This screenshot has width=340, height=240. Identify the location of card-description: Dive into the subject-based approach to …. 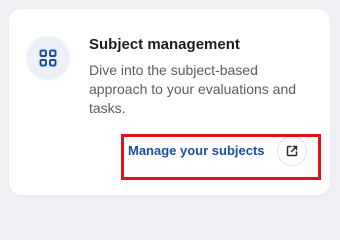
(193, 89).